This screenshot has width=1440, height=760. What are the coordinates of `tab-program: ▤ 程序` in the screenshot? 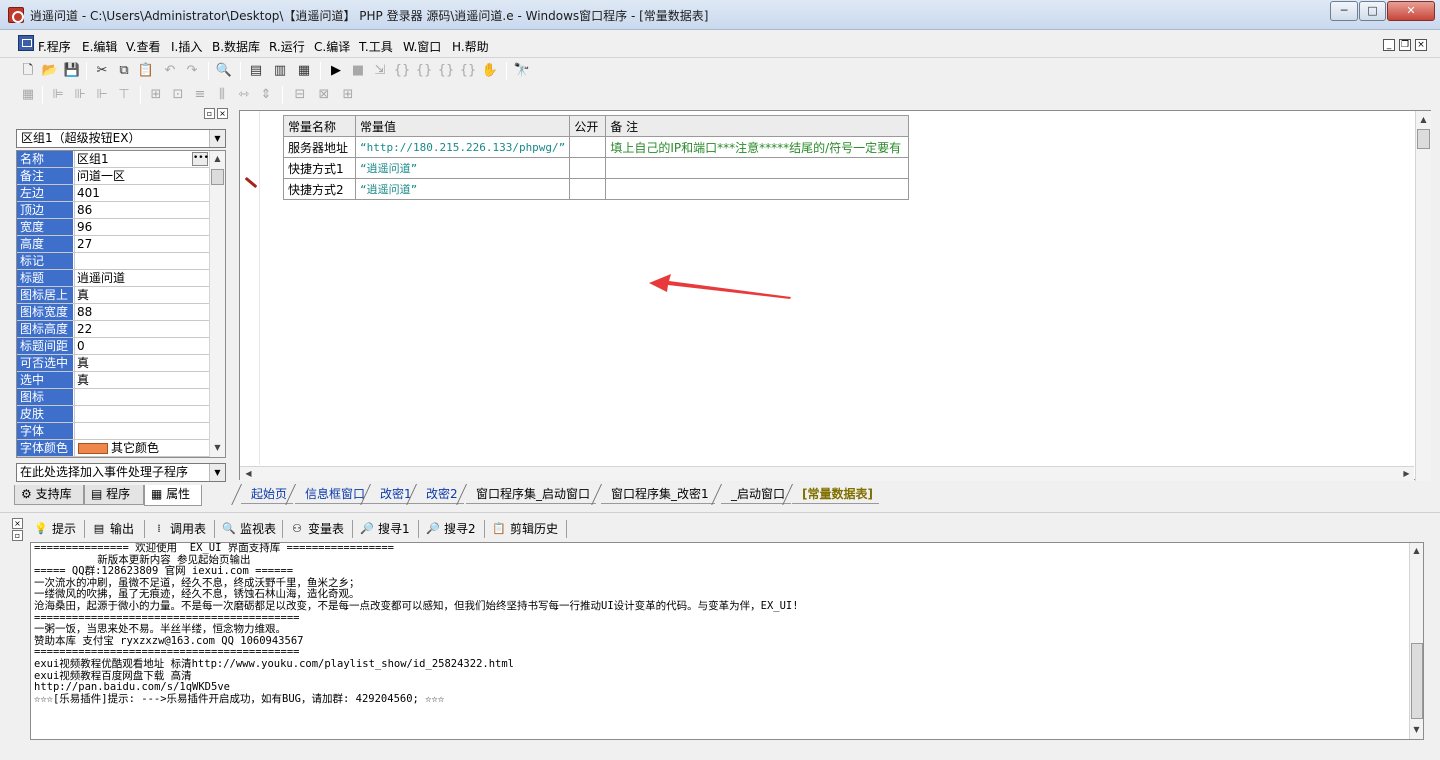 It's located at (114, 495).